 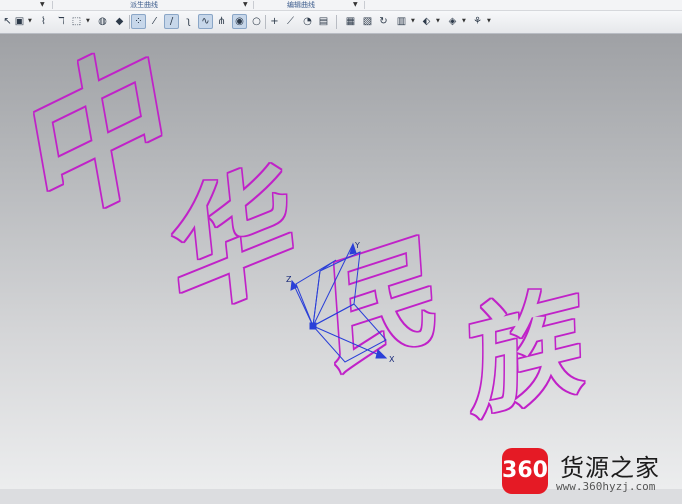 What do you see at coordinates (301, 5) in the screenshot?
I see `group-label-edit-curve: 编辑曲线` at bounding box center [301, 5].